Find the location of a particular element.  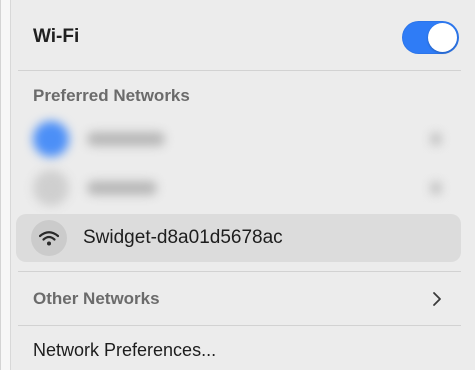

other-networks-label: Other Networks is located at coordinates (96, 298).